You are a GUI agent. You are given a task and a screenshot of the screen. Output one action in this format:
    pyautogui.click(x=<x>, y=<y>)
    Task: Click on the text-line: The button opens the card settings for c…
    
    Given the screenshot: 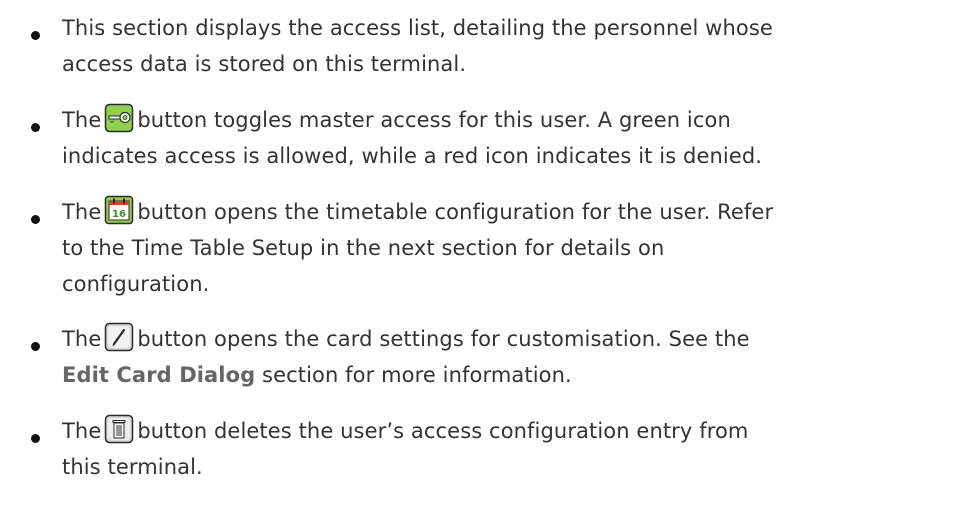 What is the action you would take?
    pyautogui.click(x=502, y=339)
    